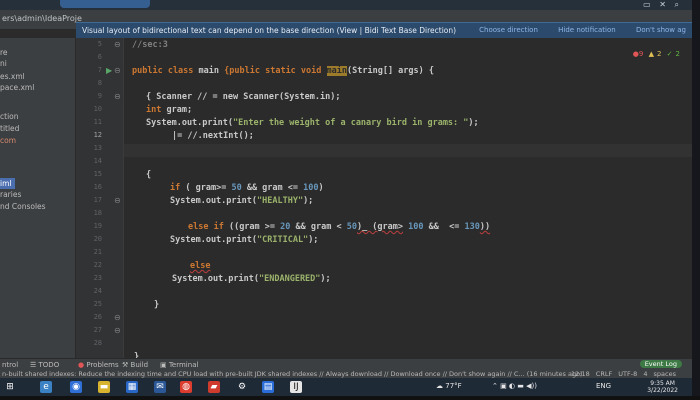 The width and height of the screenshot is (700, 400). I want to click on hammer-icon: ⚒, so click(126, 365).